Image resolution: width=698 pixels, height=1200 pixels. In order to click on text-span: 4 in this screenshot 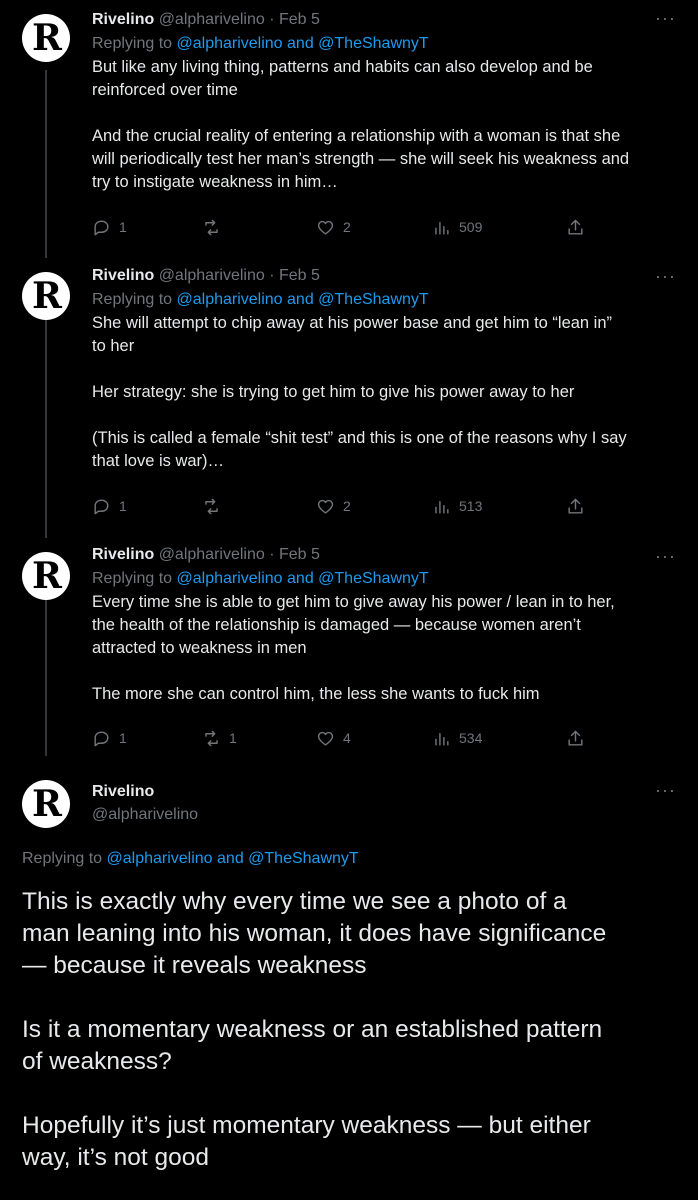, I will do `click(347, 738)`.